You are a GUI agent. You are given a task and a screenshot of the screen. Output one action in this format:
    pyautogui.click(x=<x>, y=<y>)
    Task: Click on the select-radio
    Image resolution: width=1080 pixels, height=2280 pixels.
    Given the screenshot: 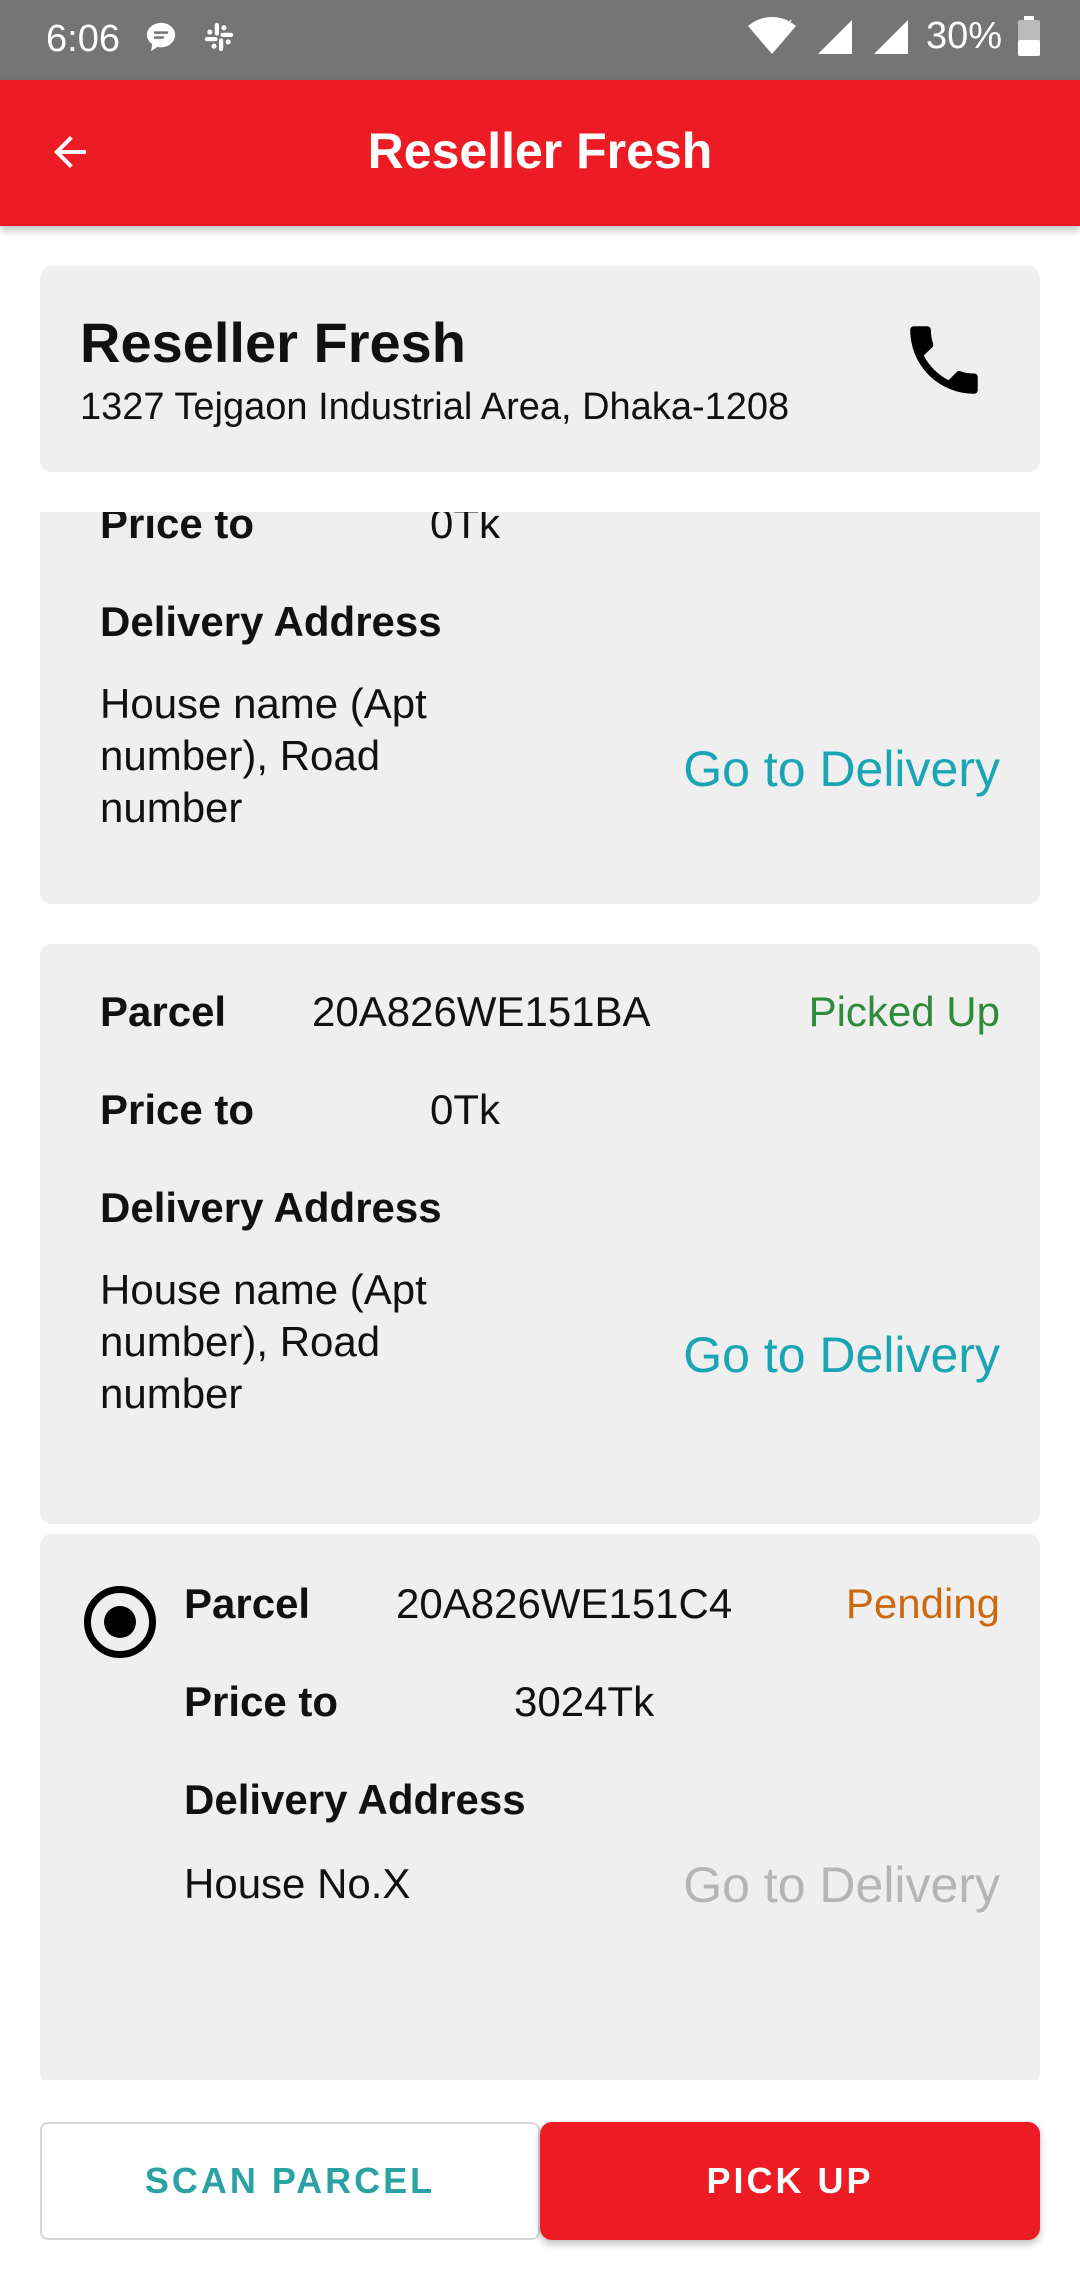 What is the action you would take?
    pyautogui.click(x=120, y=1622)
    